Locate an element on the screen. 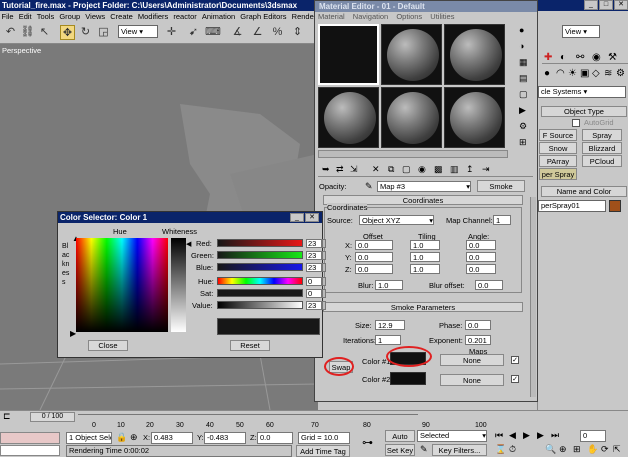 The width and height of the screenshot is (628, 457). x-angle-field: 0.0 is located at coordinates (481, 245).